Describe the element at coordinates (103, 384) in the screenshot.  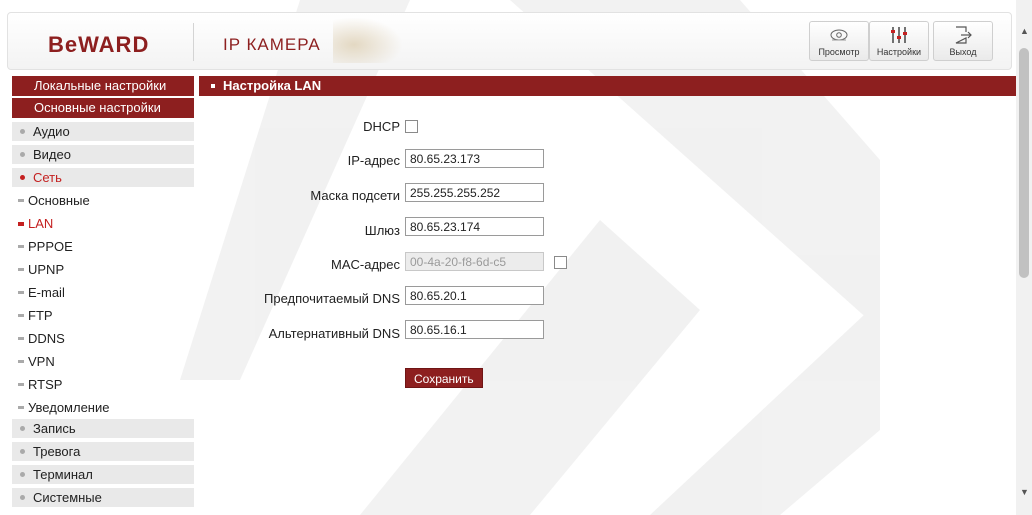
I see `sidebar-sub-rtsp: RTSP` at that location.